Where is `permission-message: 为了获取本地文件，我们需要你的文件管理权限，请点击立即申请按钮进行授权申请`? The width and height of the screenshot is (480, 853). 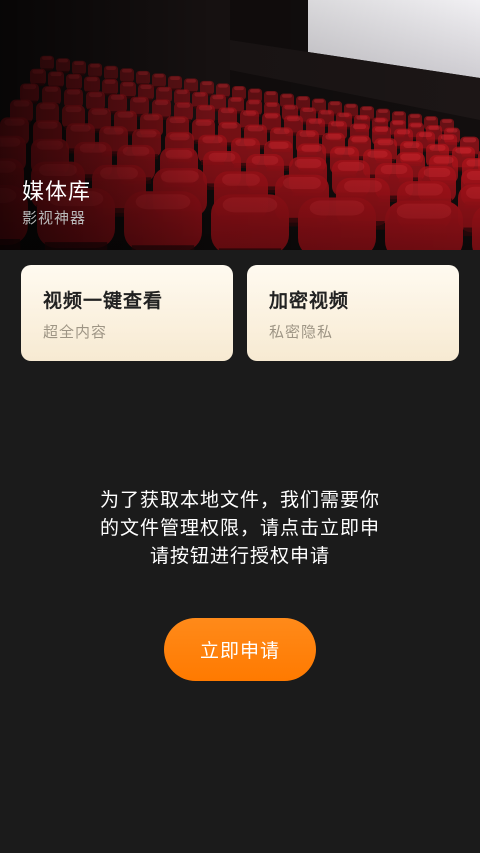
permission-message: 为了获取本地文件，我们需要你的文件管理权限，请点击立即申请按钮进行授权申请 is located at coordinates (240, 528).